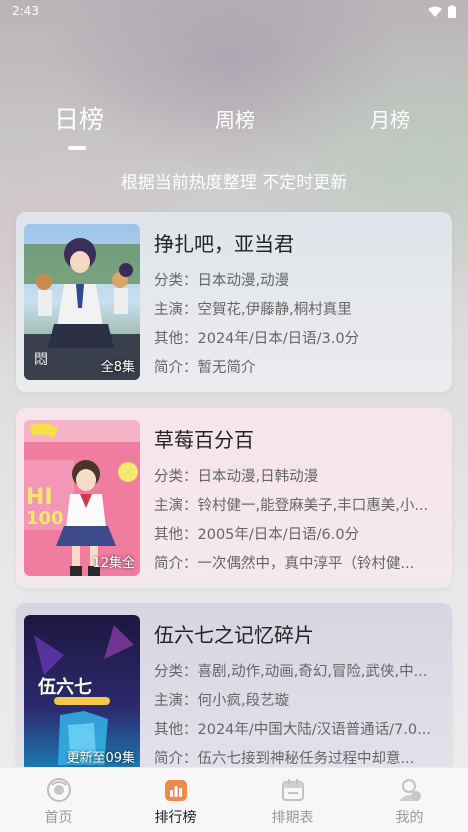 The height and width of the screenshot is (832, 468). Describe the element at coordinates (64, 687) in the screenshot. I see `svg-text: 伍六七` at that location.